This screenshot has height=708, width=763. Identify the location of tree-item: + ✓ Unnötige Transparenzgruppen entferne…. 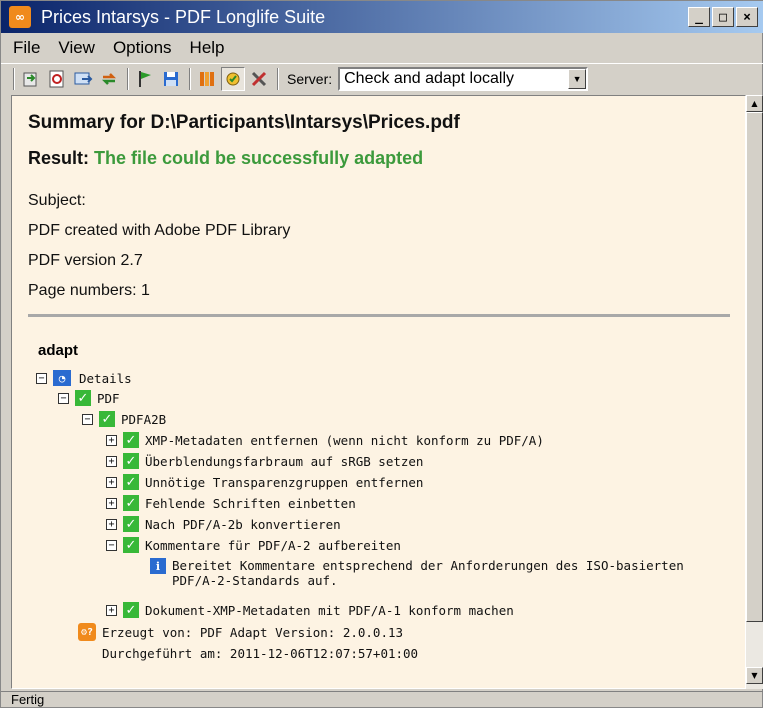
(264, 482).